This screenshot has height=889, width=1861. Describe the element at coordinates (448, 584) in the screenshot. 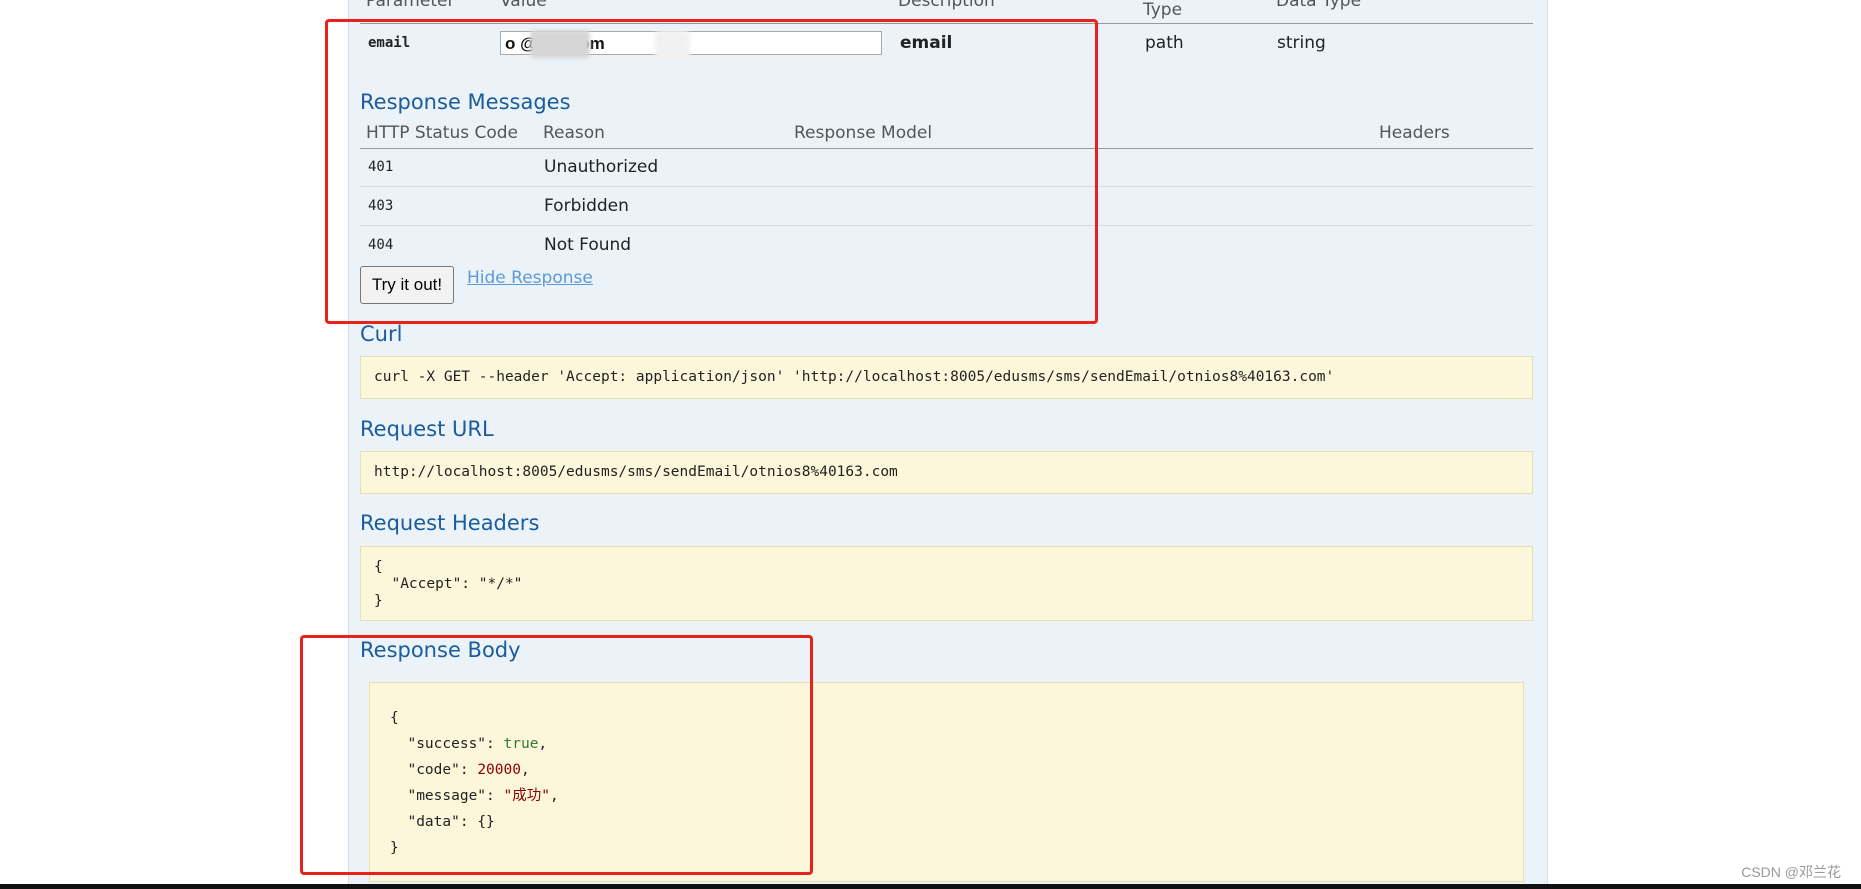

I see `request-headers-line: "Accept": "*/*"` at that location.